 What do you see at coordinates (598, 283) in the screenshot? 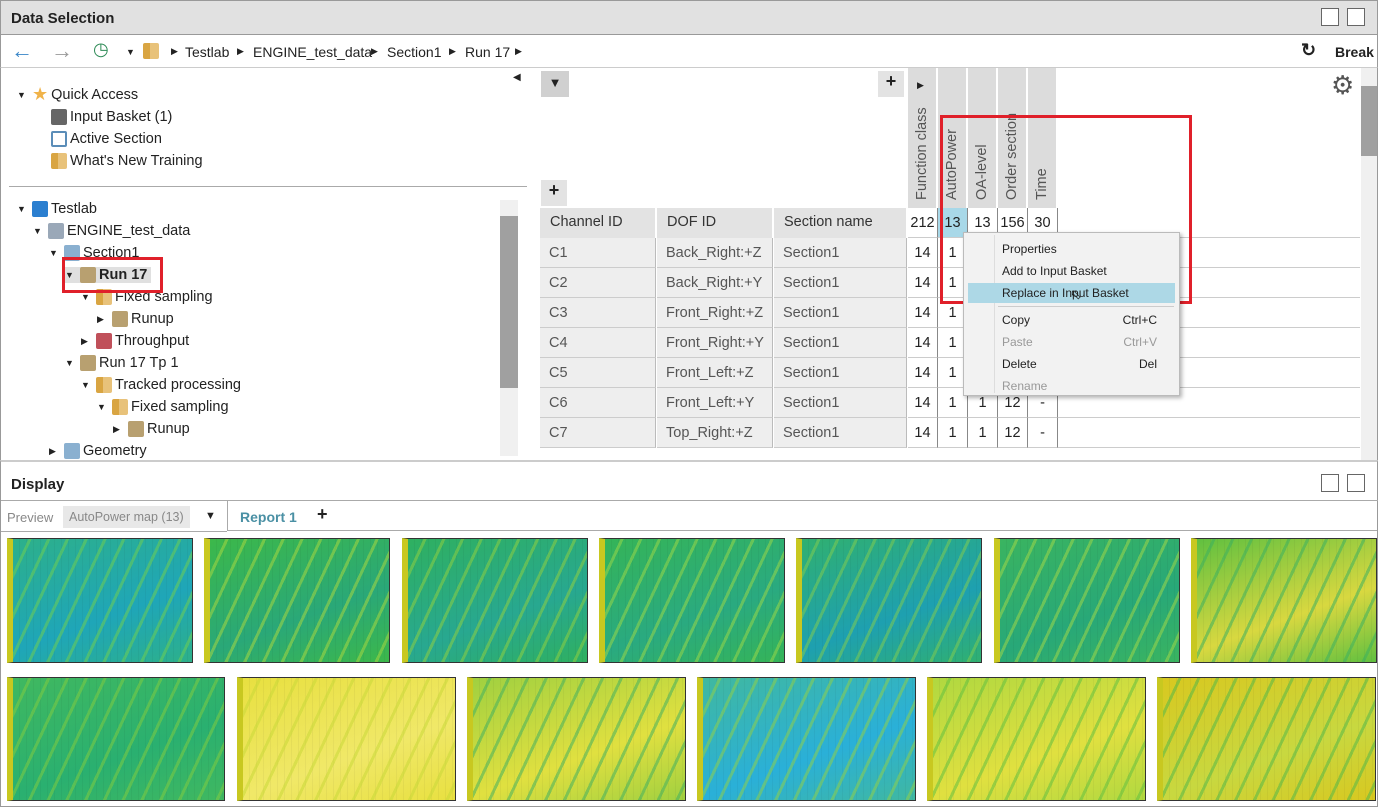
I see `table-cell: C2` at bounding box center [598, 283].